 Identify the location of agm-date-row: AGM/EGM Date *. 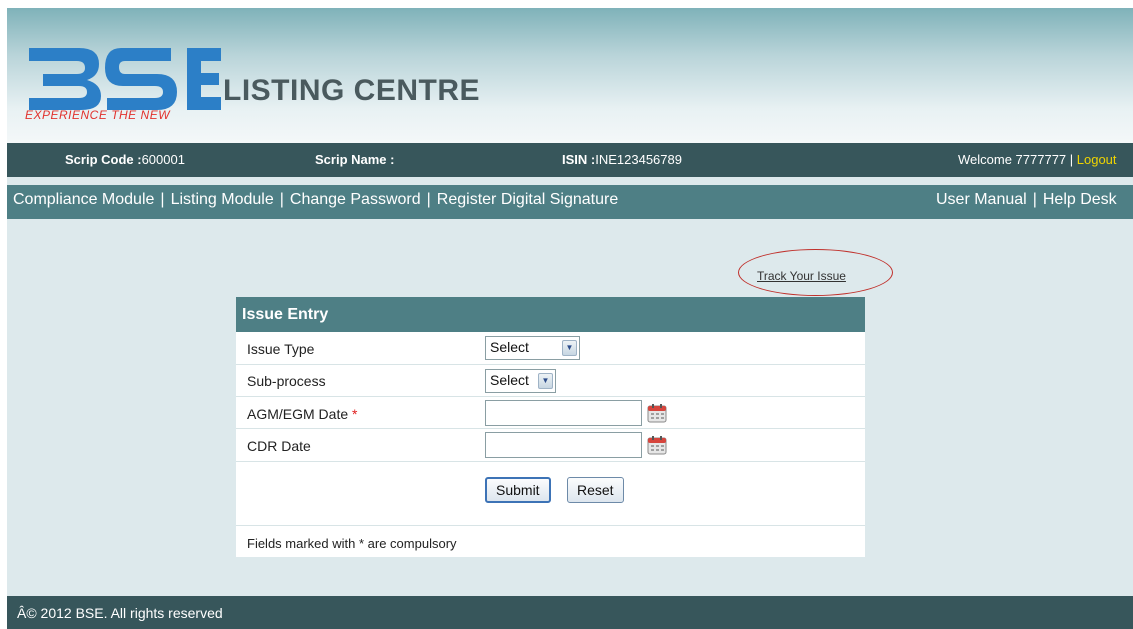
(550, 413).